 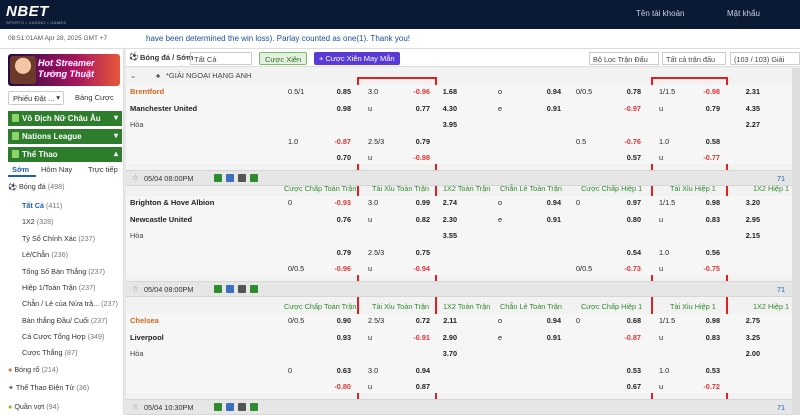 What do you see at coordinates (338, 370) in the screenshot?
I see `odds-value: 0.63` at bounding box center [338, 370].